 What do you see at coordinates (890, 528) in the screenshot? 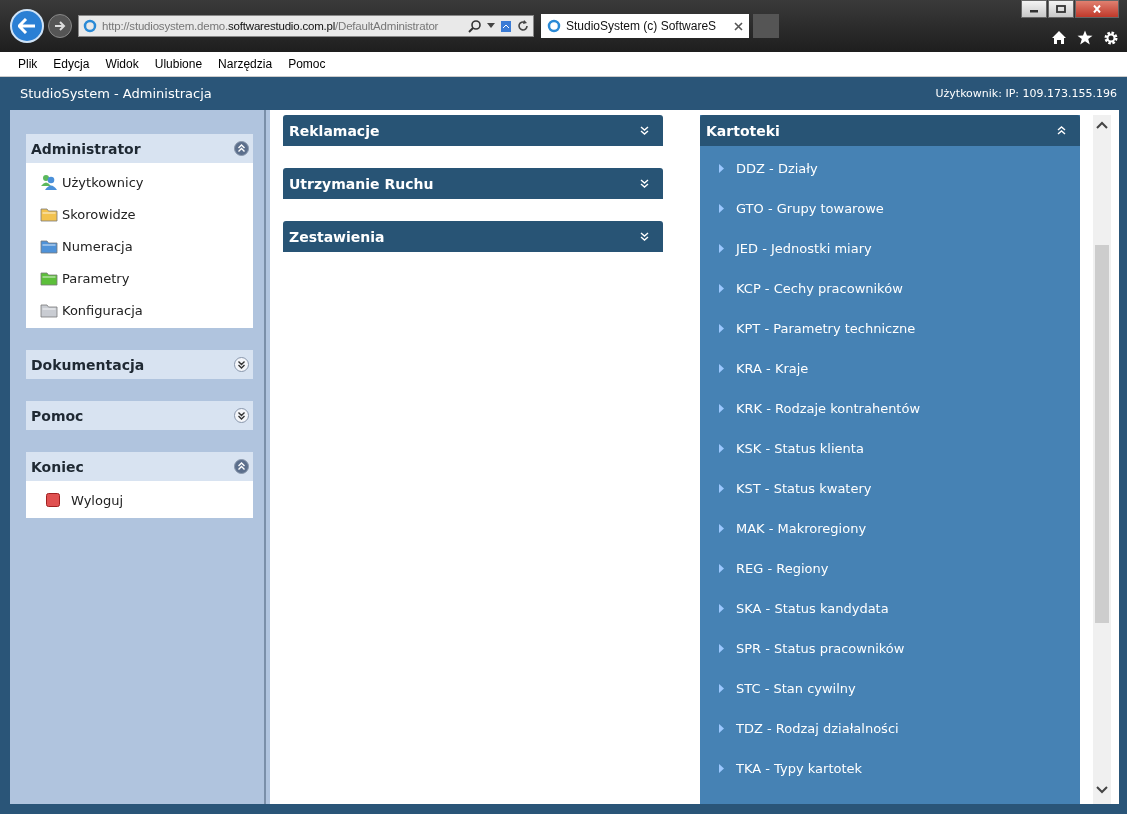
I see `catalog-link: MAK - Makroregiony` at bounding box center [890, 528].